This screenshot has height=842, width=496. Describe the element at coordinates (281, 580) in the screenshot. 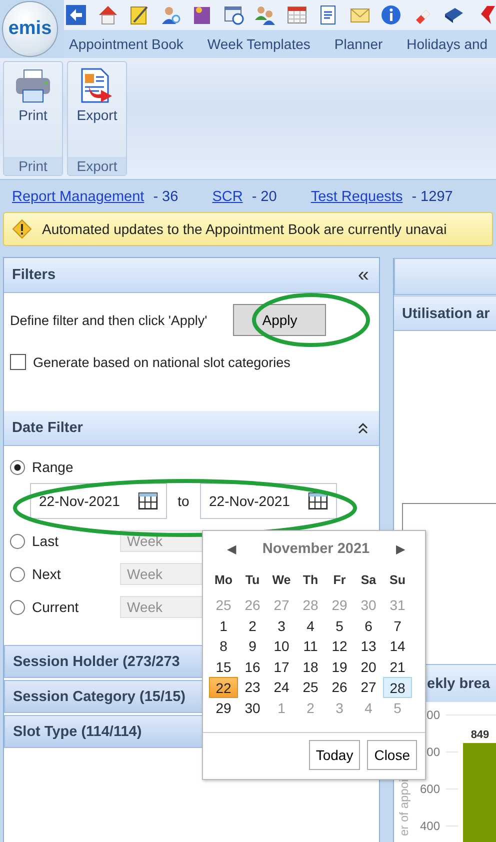

I see `weekday-label: We` at that location.